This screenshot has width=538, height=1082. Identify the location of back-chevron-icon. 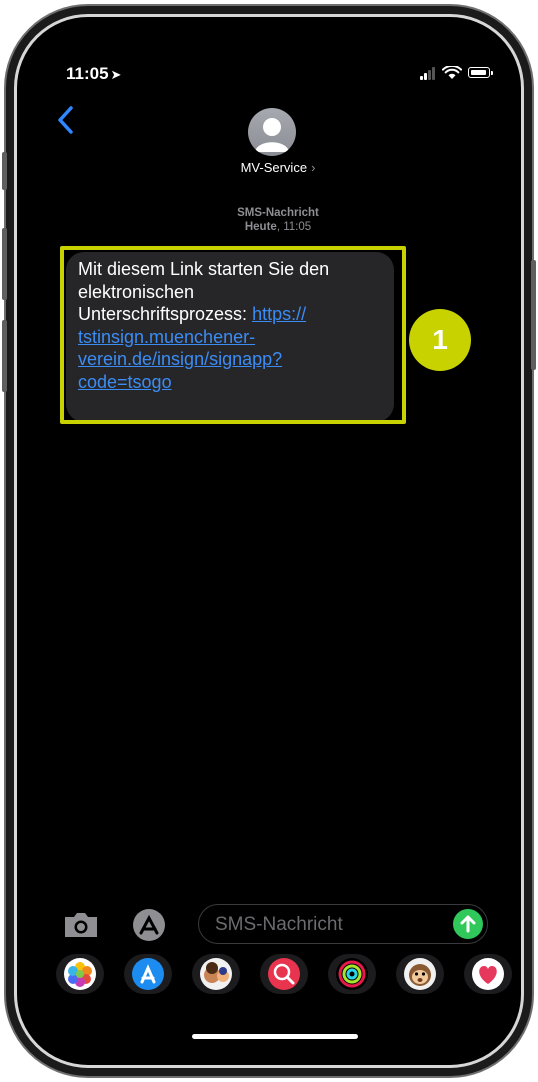
(66, 120).